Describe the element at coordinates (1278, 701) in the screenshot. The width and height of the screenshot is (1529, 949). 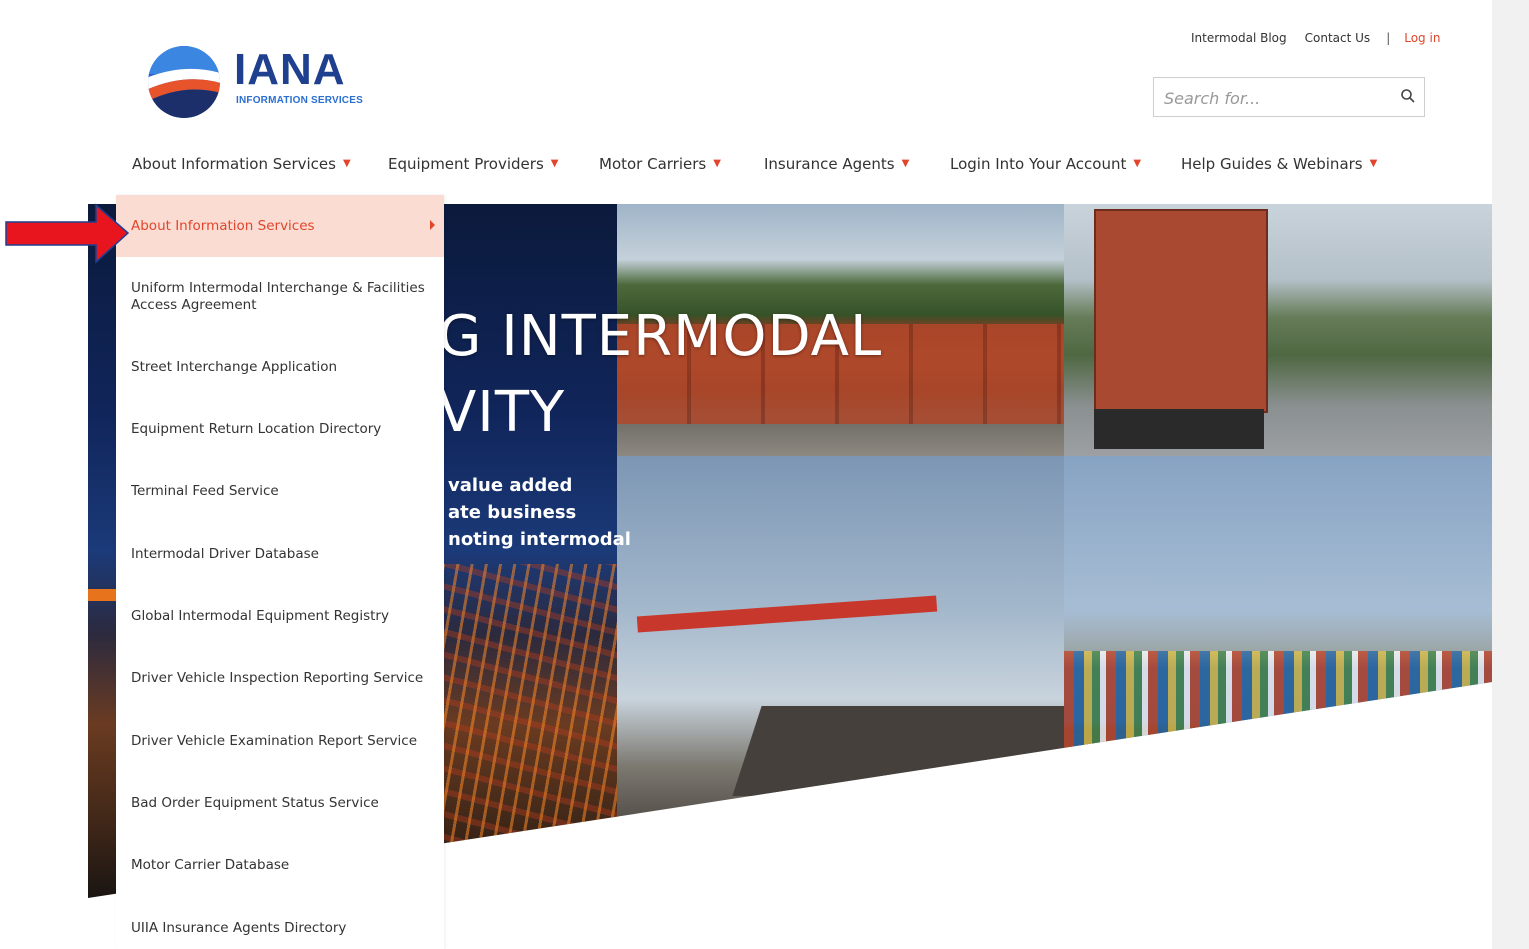
I see `container-stacks` at that location.